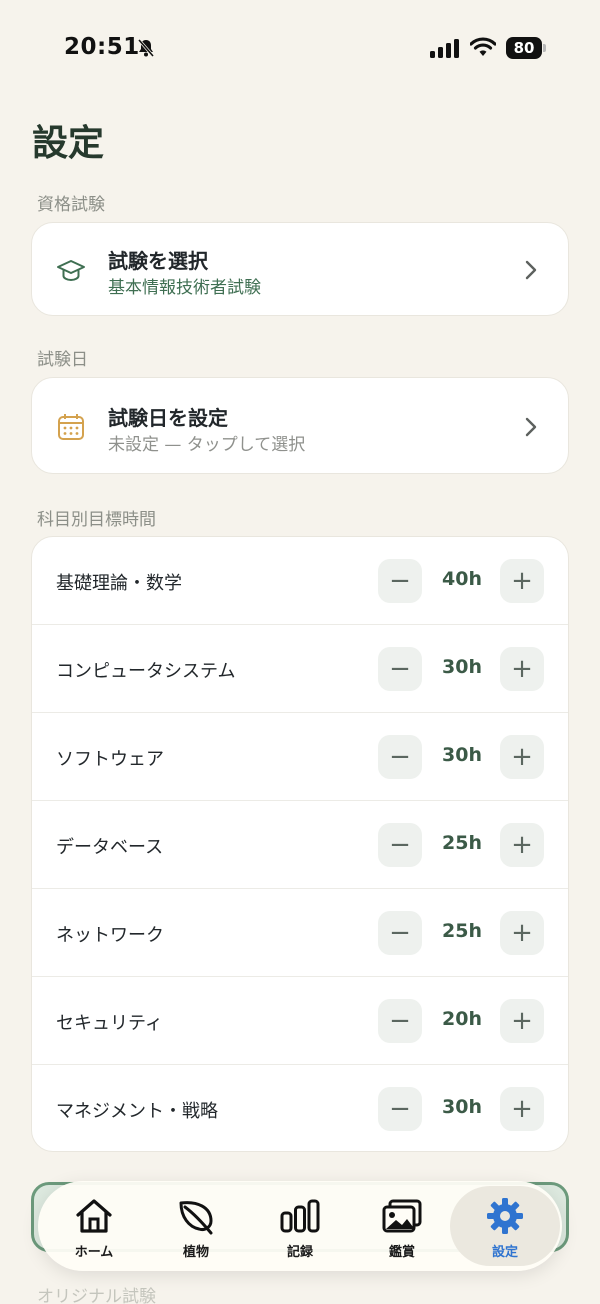 Image resolution: width=600 pixels, height=1304 pixels. Describe the element at coordinates (300, 933) in the screenshot. I see `goal-row: ネットワーク − 25h +` at that location.